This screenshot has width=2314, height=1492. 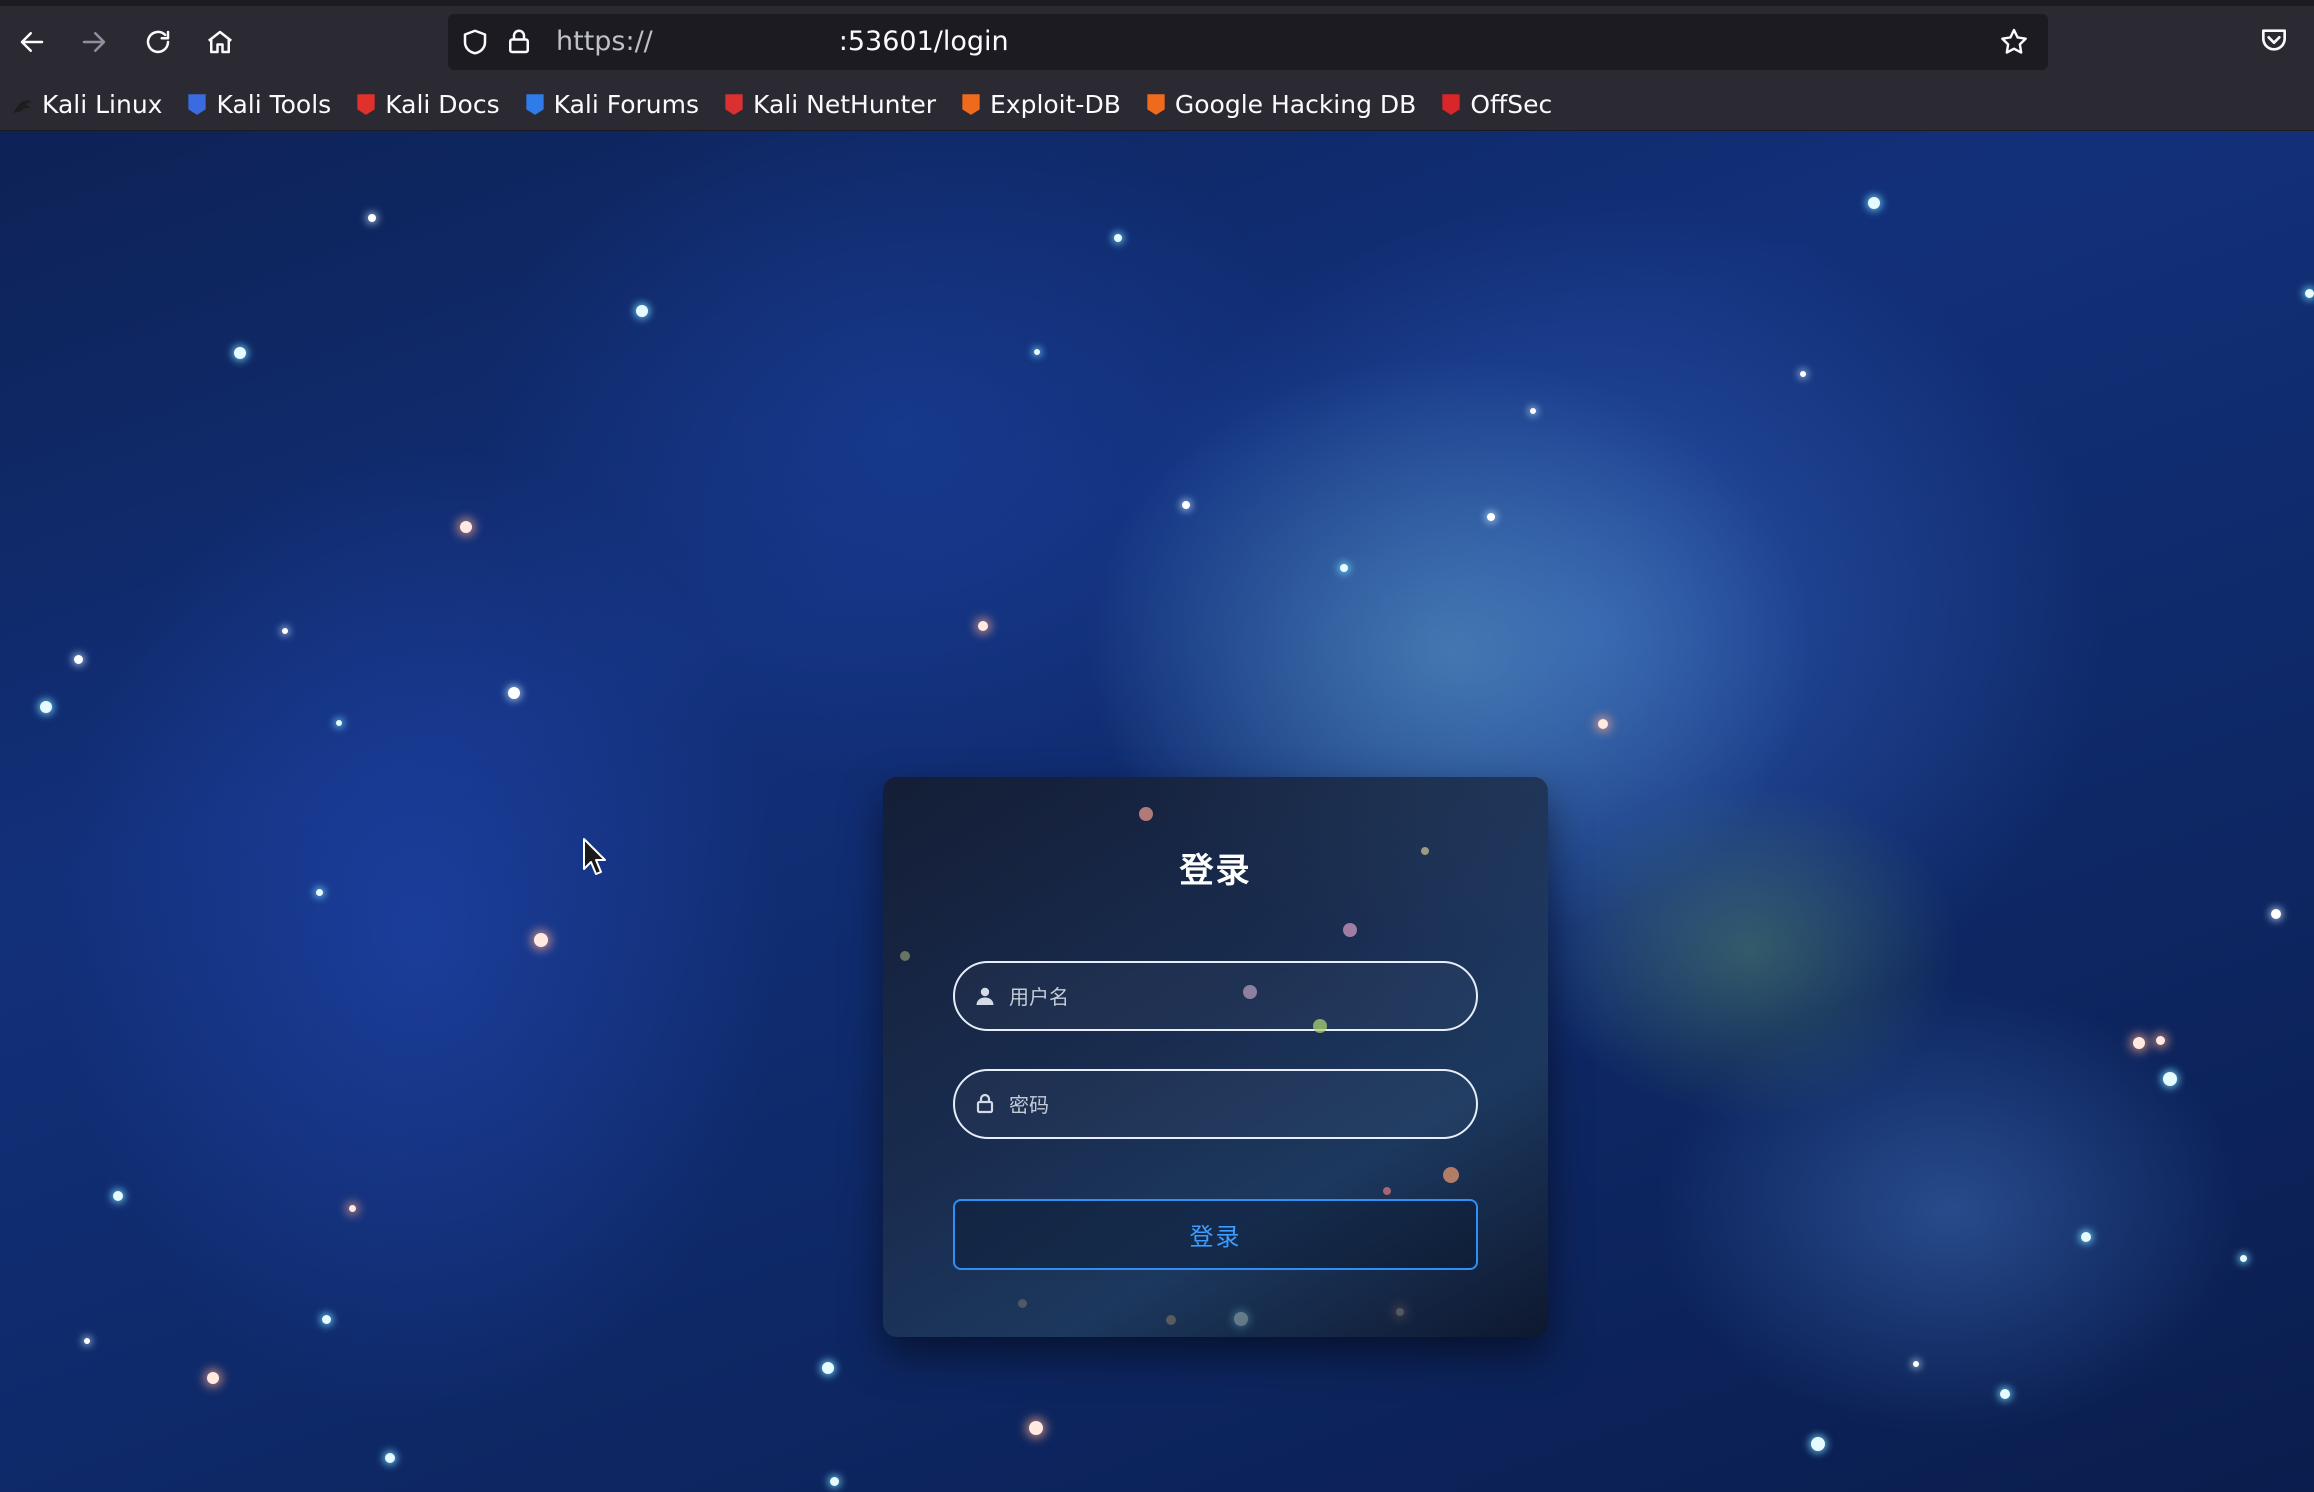 I want to click on tab-strip, so click(x=1157, y=3).